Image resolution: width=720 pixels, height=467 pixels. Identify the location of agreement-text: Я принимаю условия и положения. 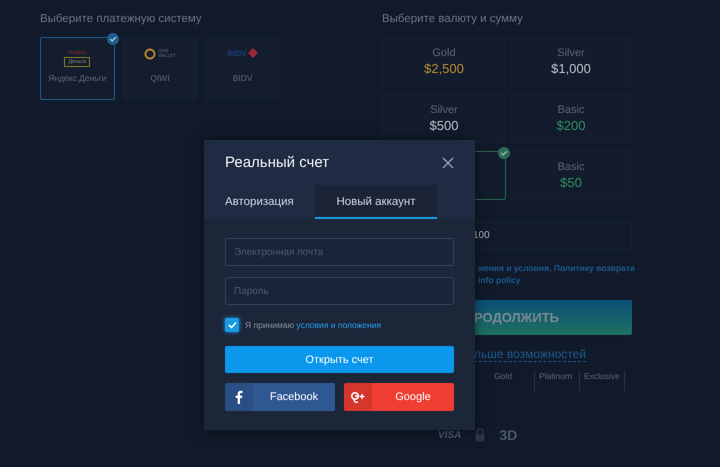
(313, 325).